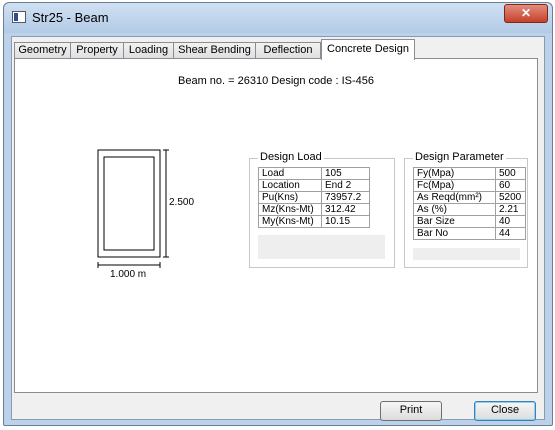  Describe the element at coordinates (128, 274) in the screenshot. I see `section-width-label: 1.000 m` at that location.